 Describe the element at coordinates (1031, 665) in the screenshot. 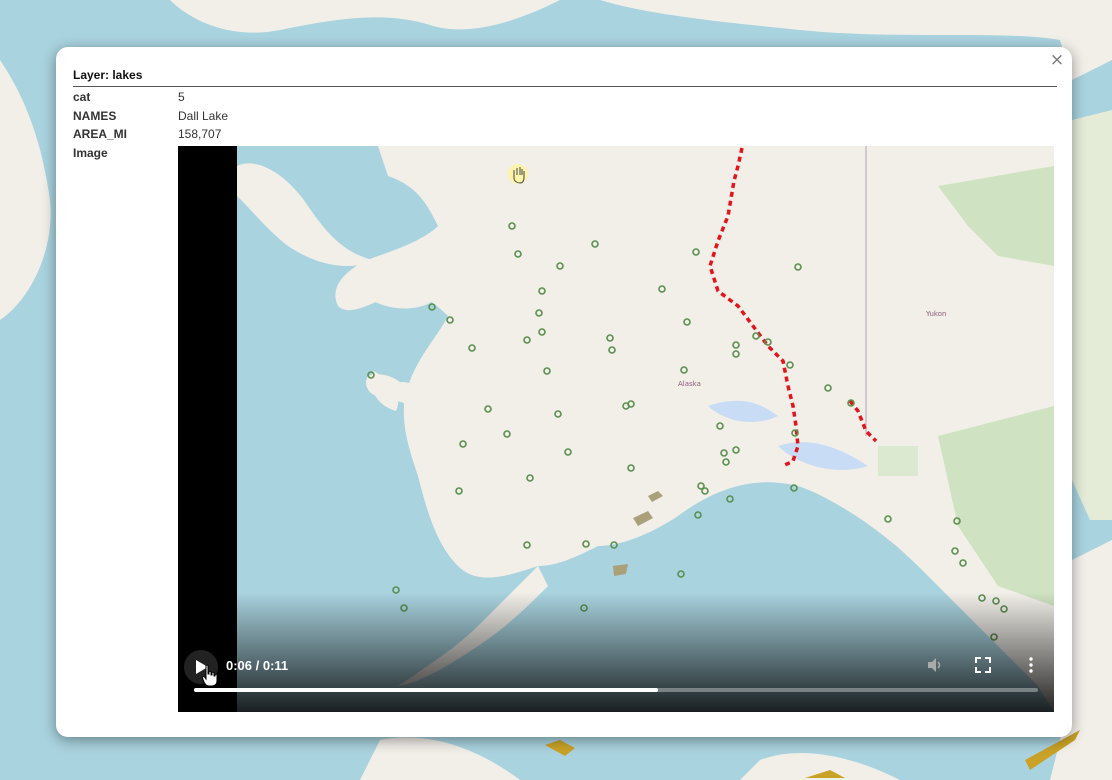

I see `more-options-icon` at that location.